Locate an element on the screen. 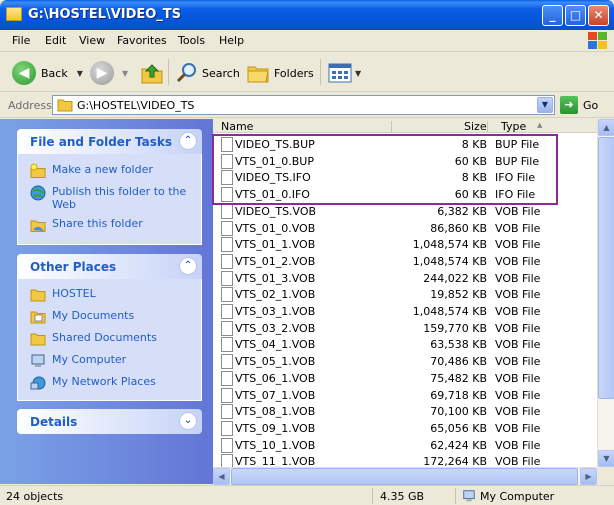  file-row: VTS_02_1.VOB 19,852 KB VOB File is located at coordinates (405, 294).